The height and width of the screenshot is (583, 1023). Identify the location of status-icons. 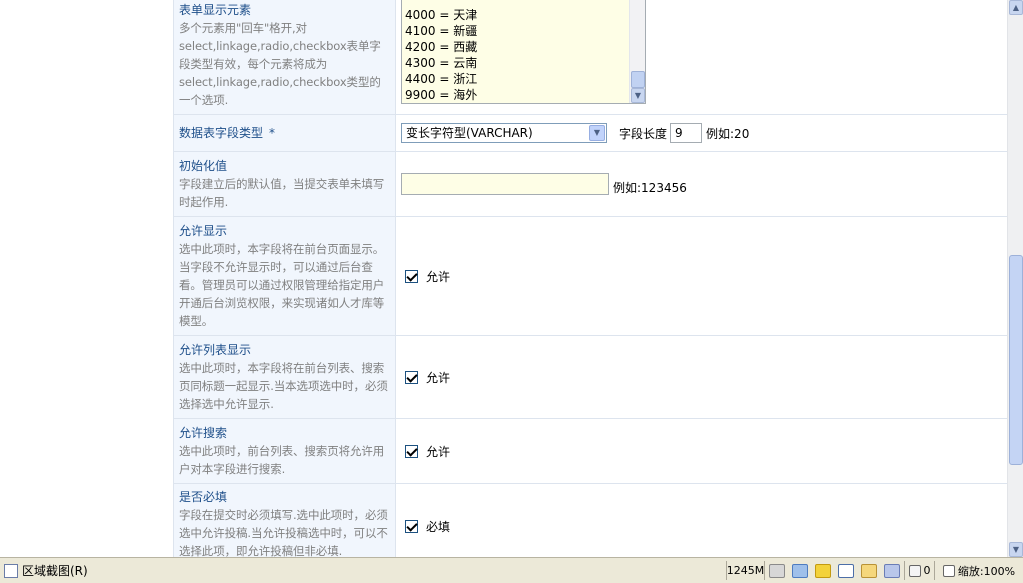
(834, 570).